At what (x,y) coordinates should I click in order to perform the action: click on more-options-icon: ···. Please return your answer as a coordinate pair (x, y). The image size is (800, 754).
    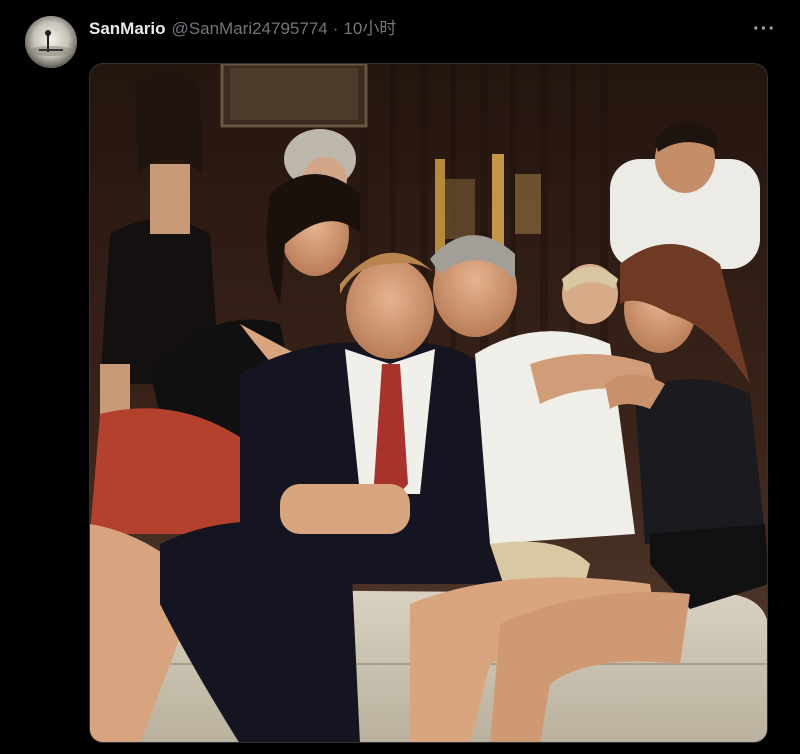
    Looking at the image, I should click on (764, 29).